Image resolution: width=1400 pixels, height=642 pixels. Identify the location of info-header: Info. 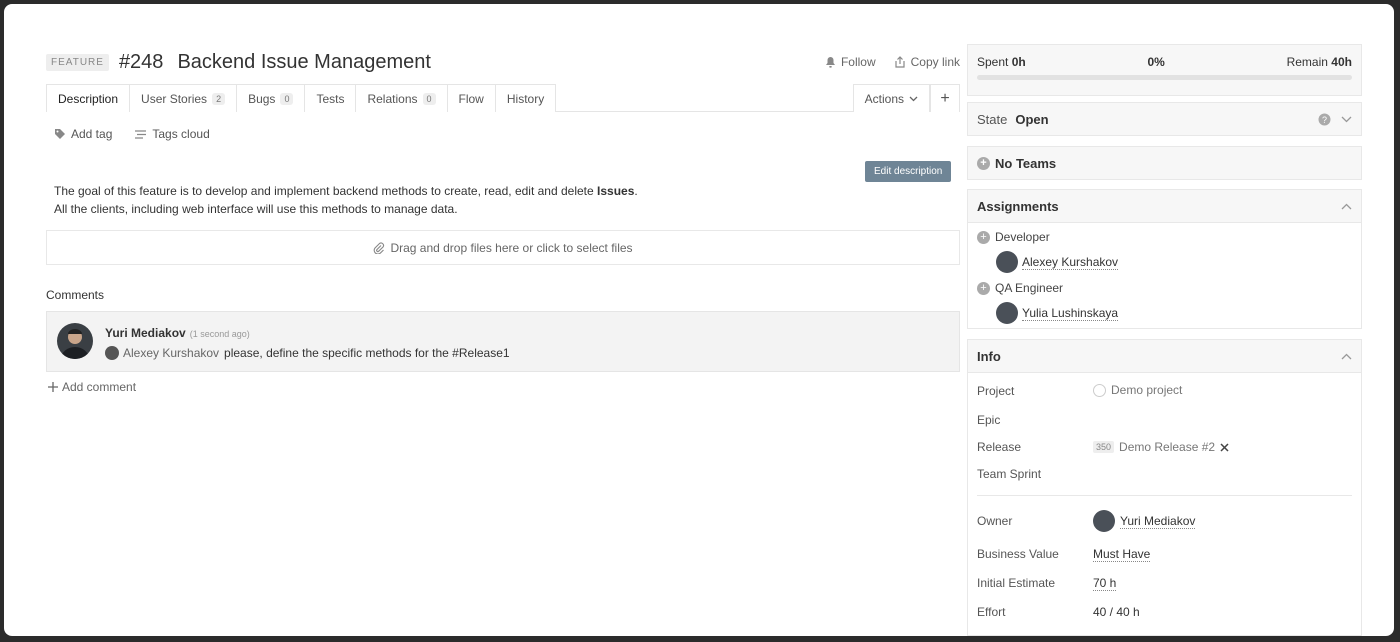
(1164, 356).